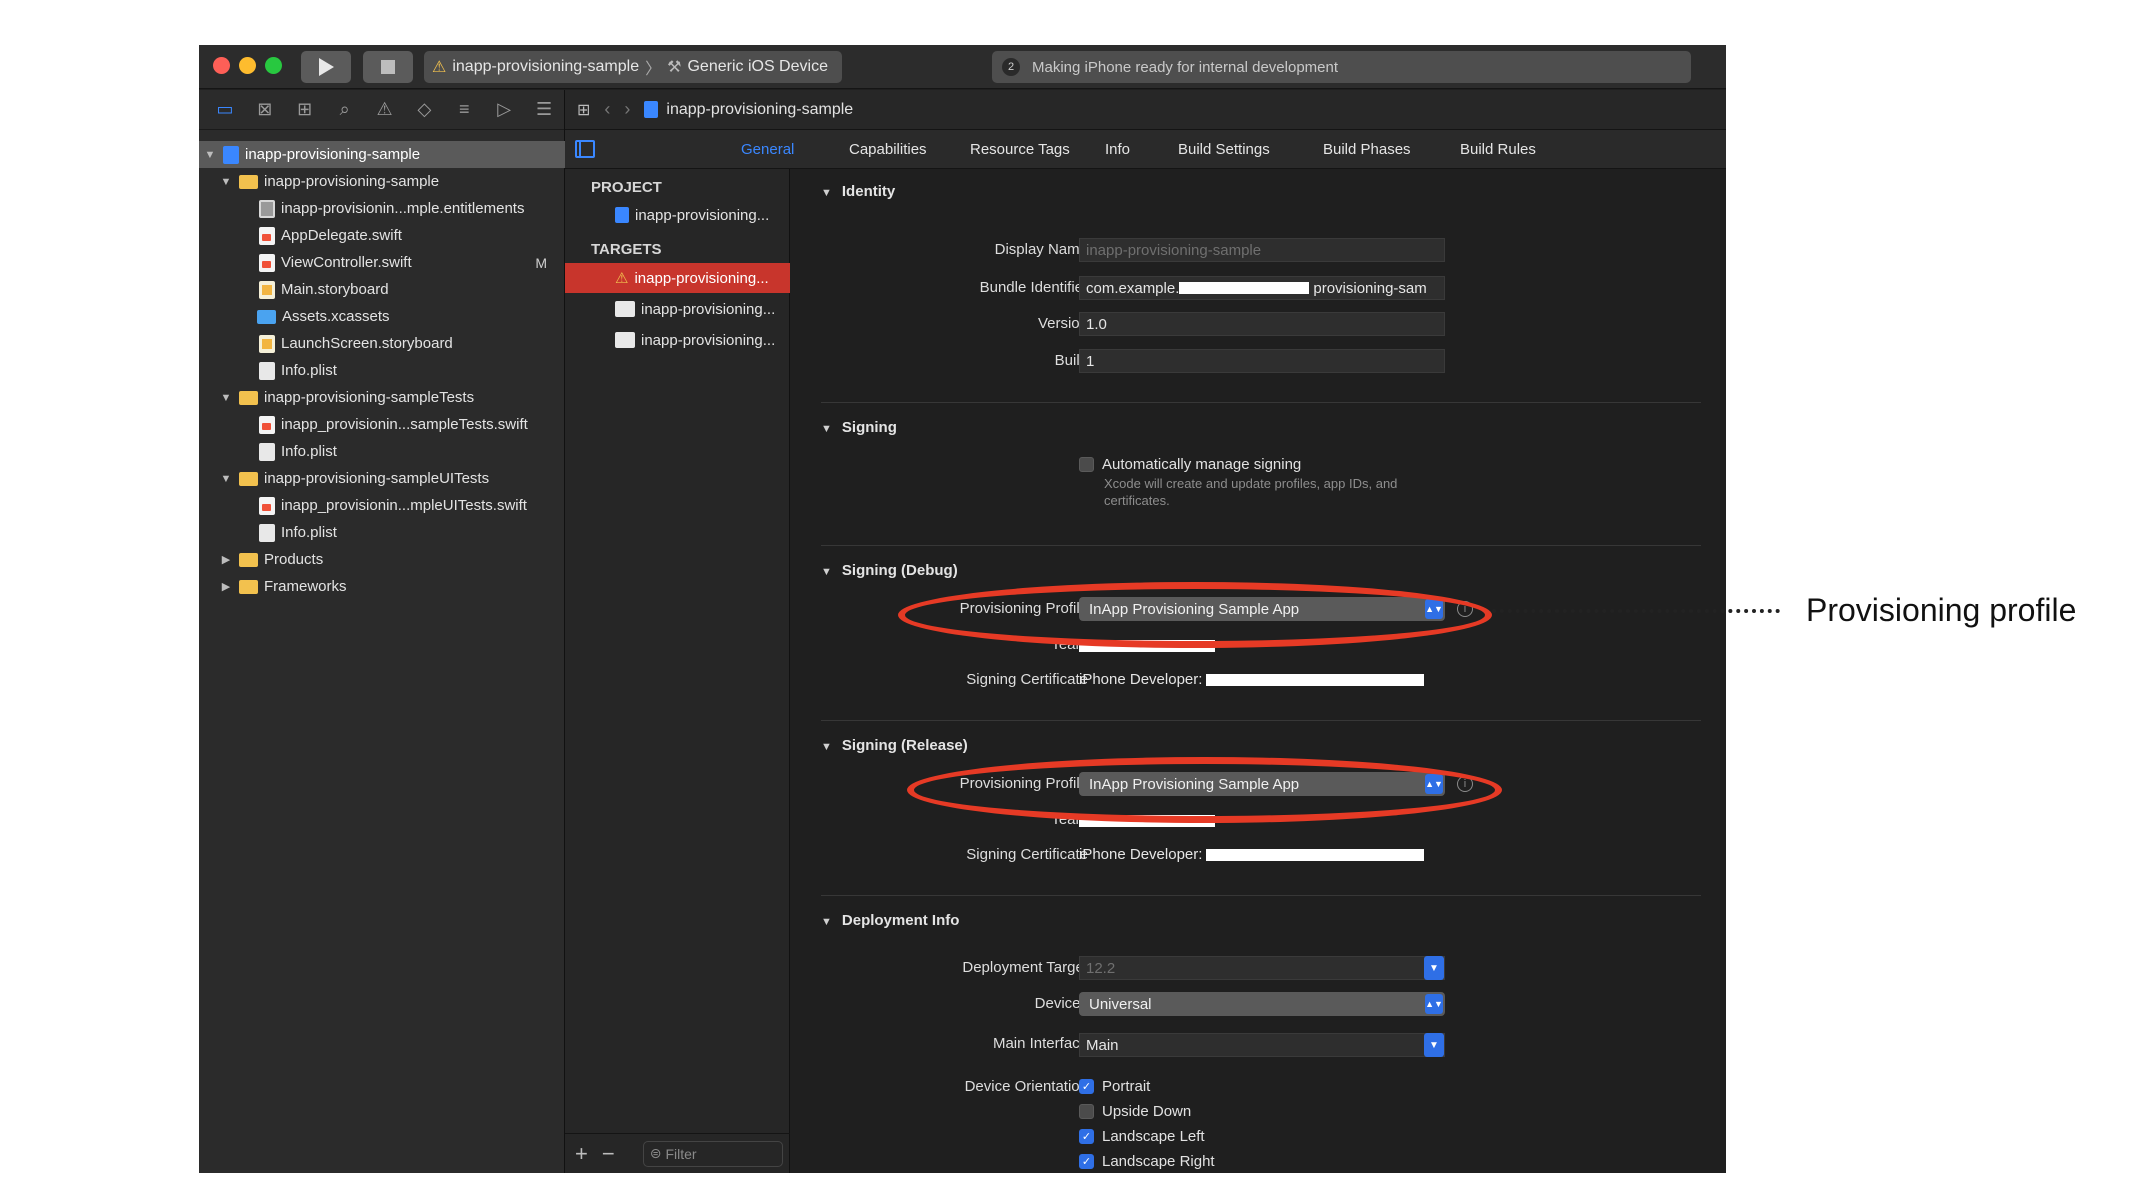  Describe the element at coordinates (655, 1153) in the screenshot. I see `filter-icon: ⊜` at that location.